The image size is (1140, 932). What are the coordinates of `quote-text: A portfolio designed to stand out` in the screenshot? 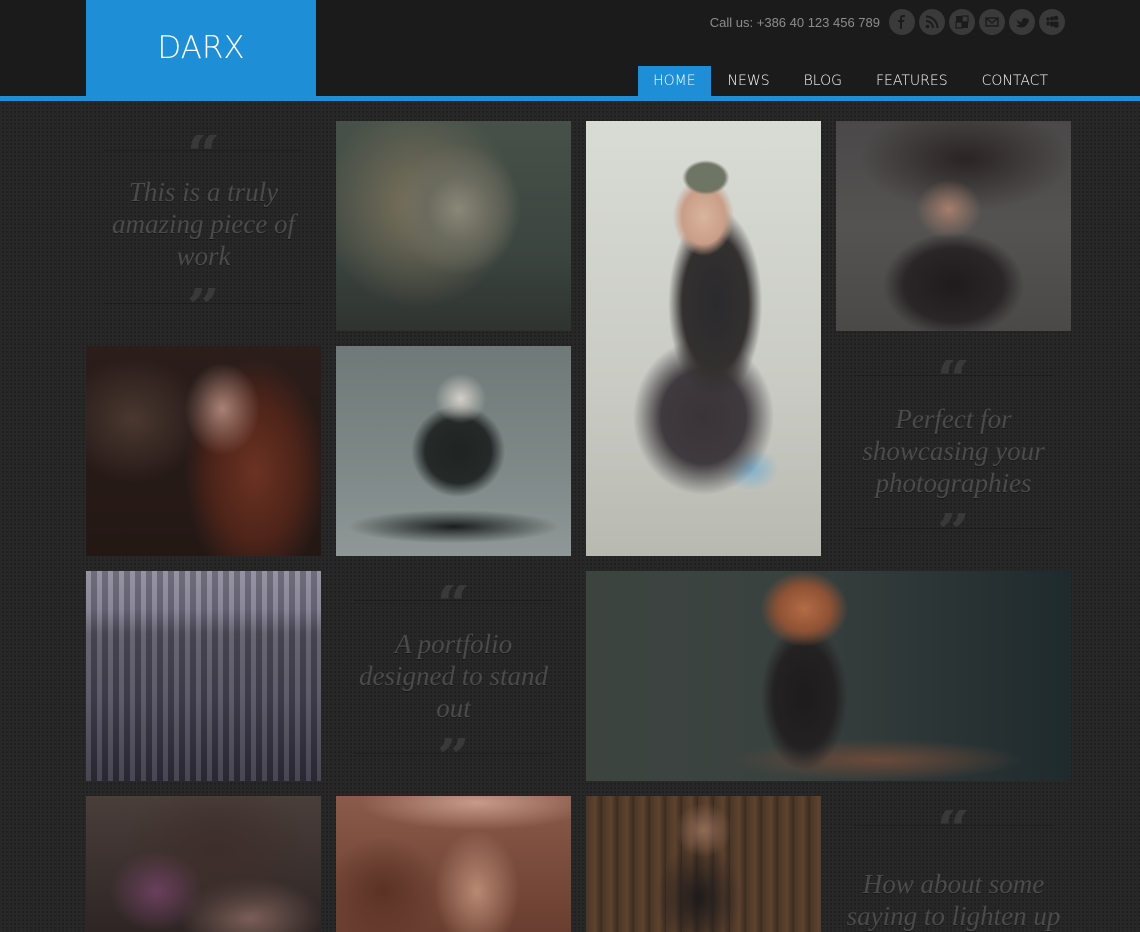 It's located at (453, 676).